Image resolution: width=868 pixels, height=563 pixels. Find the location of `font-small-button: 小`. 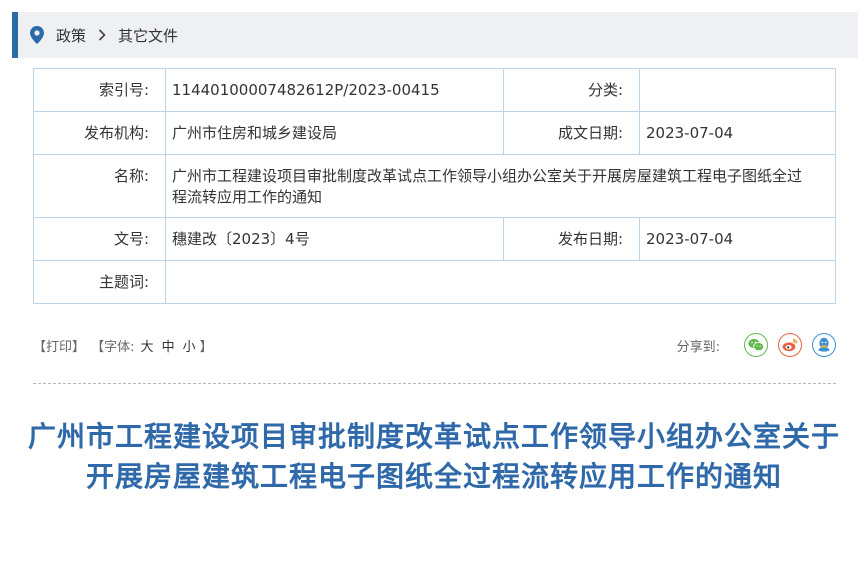

font-small-button: 小 is located at coordinates (189, 347).